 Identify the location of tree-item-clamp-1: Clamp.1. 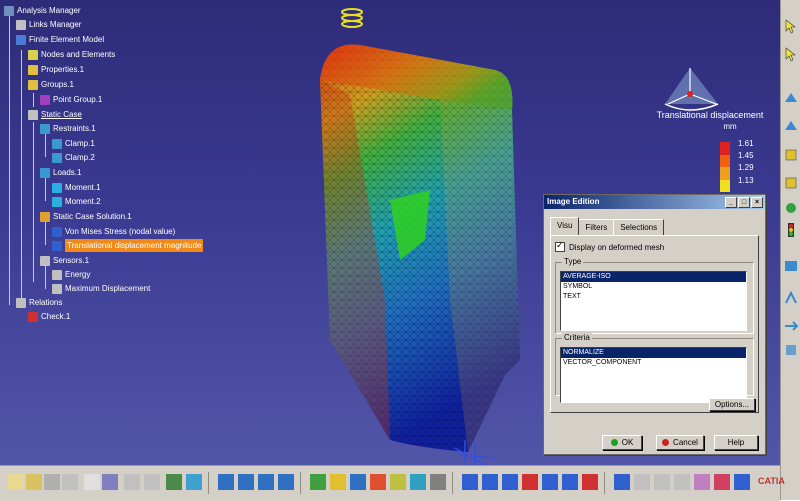
(73, 143).